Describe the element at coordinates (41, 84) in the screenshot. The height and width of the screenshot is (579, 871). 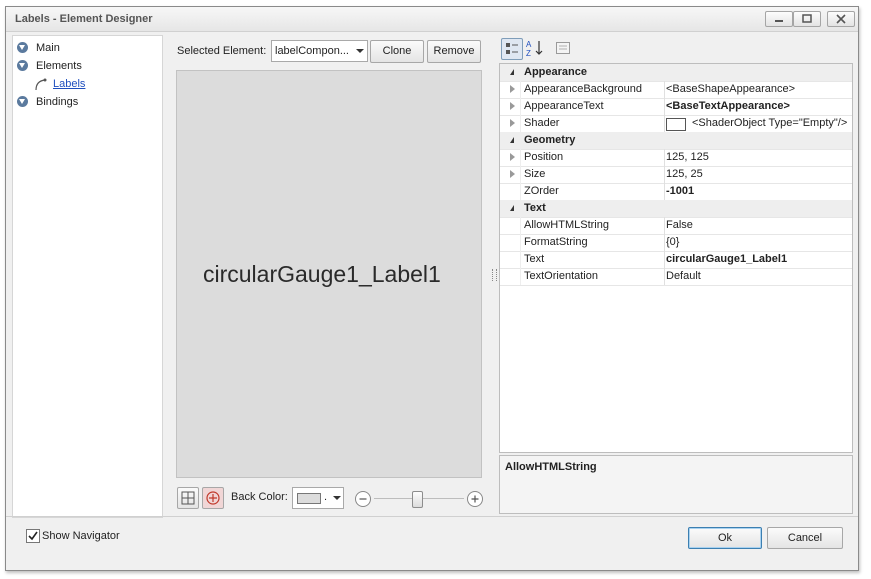
I see `label-arc-icon` at that location.